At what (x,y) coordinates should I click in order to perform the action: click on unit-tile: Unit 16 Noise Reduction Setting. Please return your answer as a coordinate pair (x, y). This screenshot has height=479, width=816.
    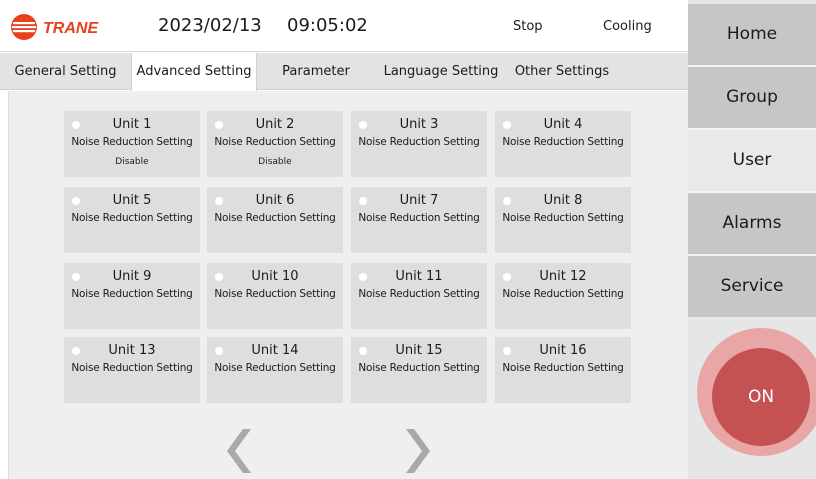
    Looking at the image, I should click on (563, 370).